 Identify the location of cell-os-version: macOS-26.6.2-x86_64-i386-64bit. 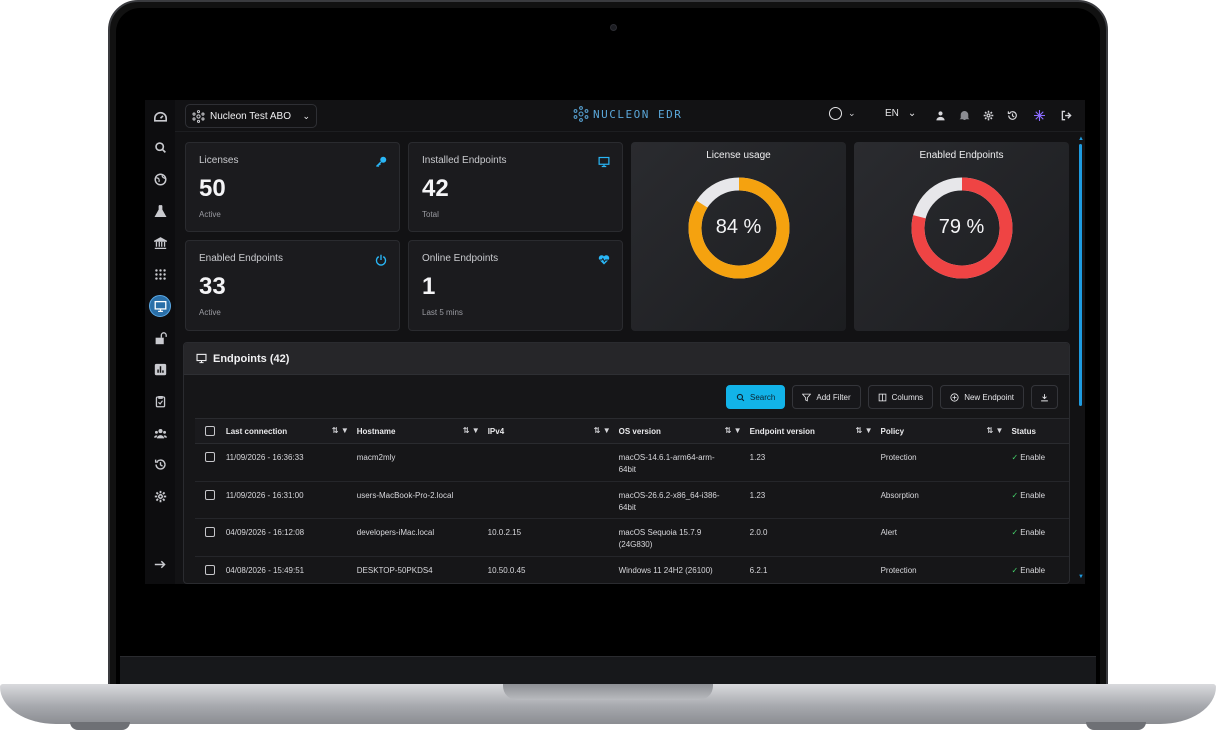
(669, 501).